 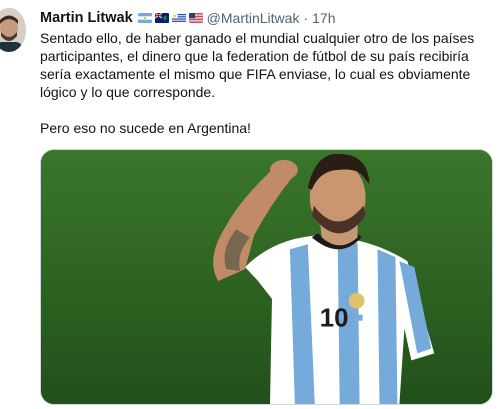 I want to click on tweet-header: Martin Litwak @MartinLitwak · 17h, so click(x=187, y=18).